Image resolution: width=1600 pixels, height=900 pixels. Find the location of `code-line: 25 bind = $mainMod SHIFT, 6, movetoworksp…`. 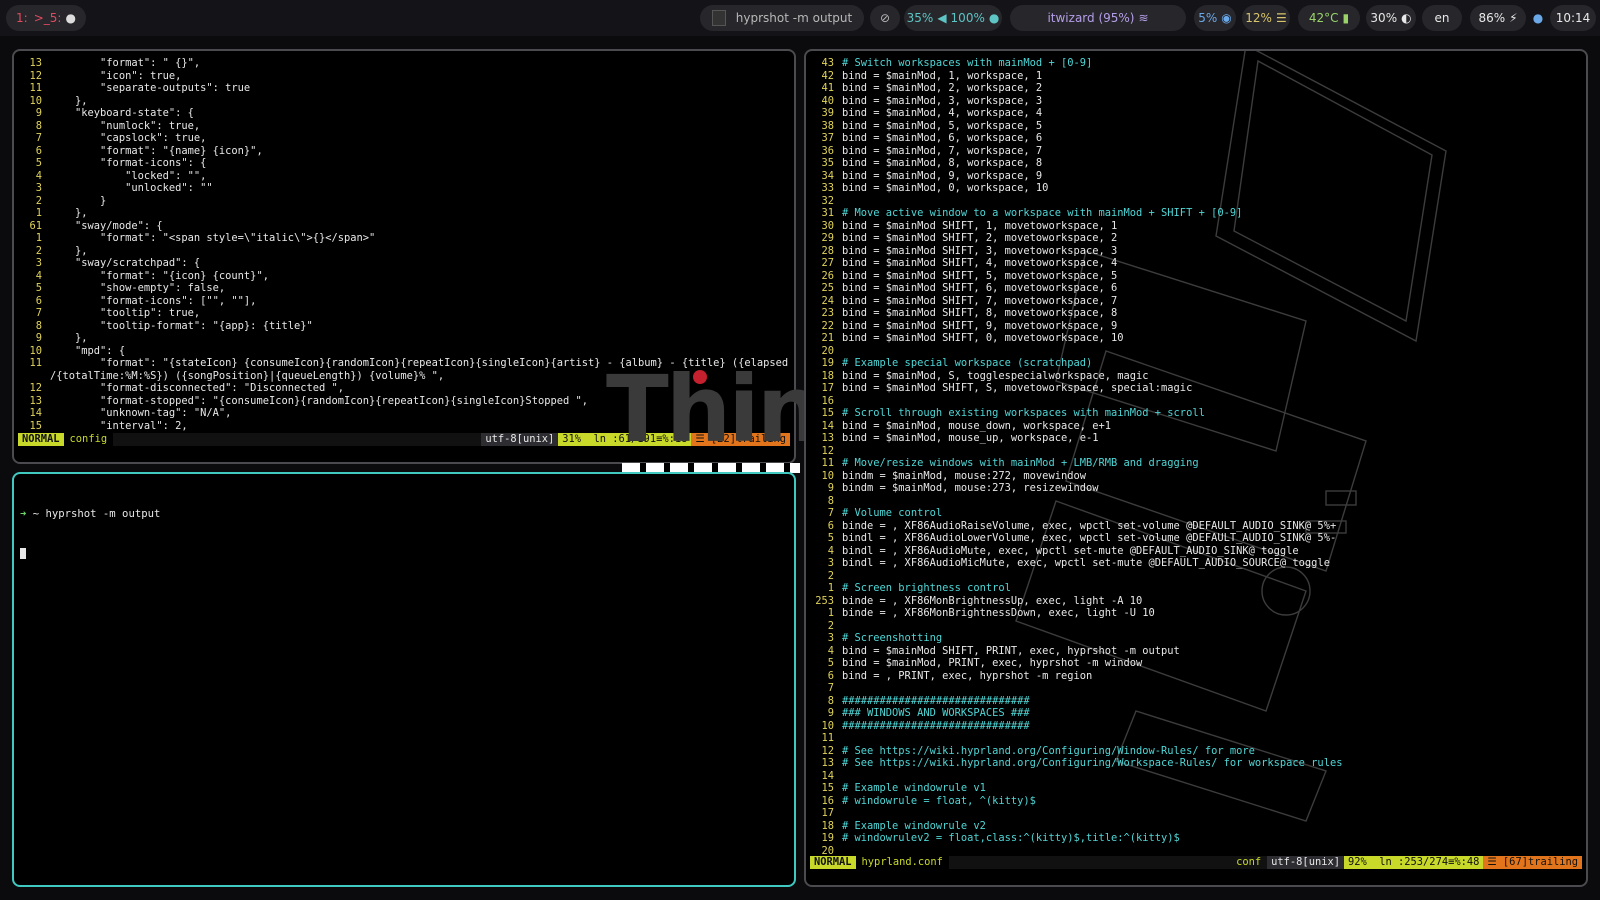

code-line: 25 bind = $mainMod SHIFT, 6, movetoworksp… is located at coordinates (1196, 288).